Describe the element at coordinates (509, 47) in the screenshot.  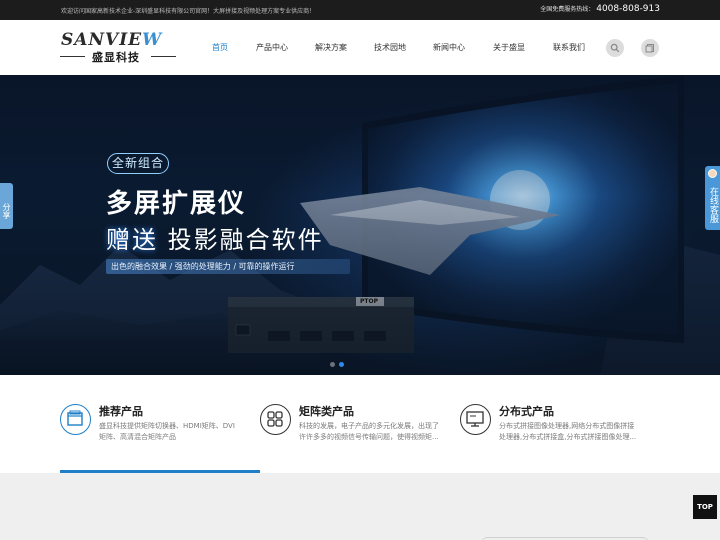
I see `nav-item-about: 关于盛显` at that location.